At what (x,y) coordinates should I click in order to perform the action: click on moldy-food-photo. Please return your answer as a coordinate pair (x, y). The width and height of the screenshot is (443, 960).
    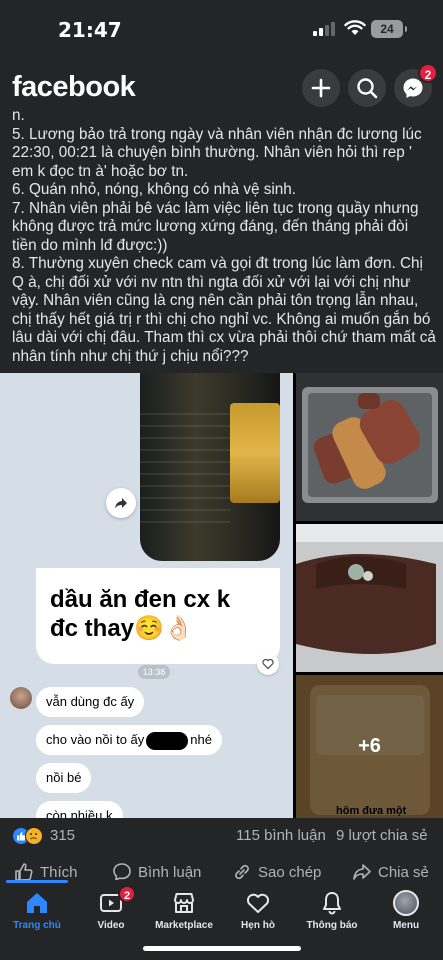
    Looking at the image, I should click on (369, 598).